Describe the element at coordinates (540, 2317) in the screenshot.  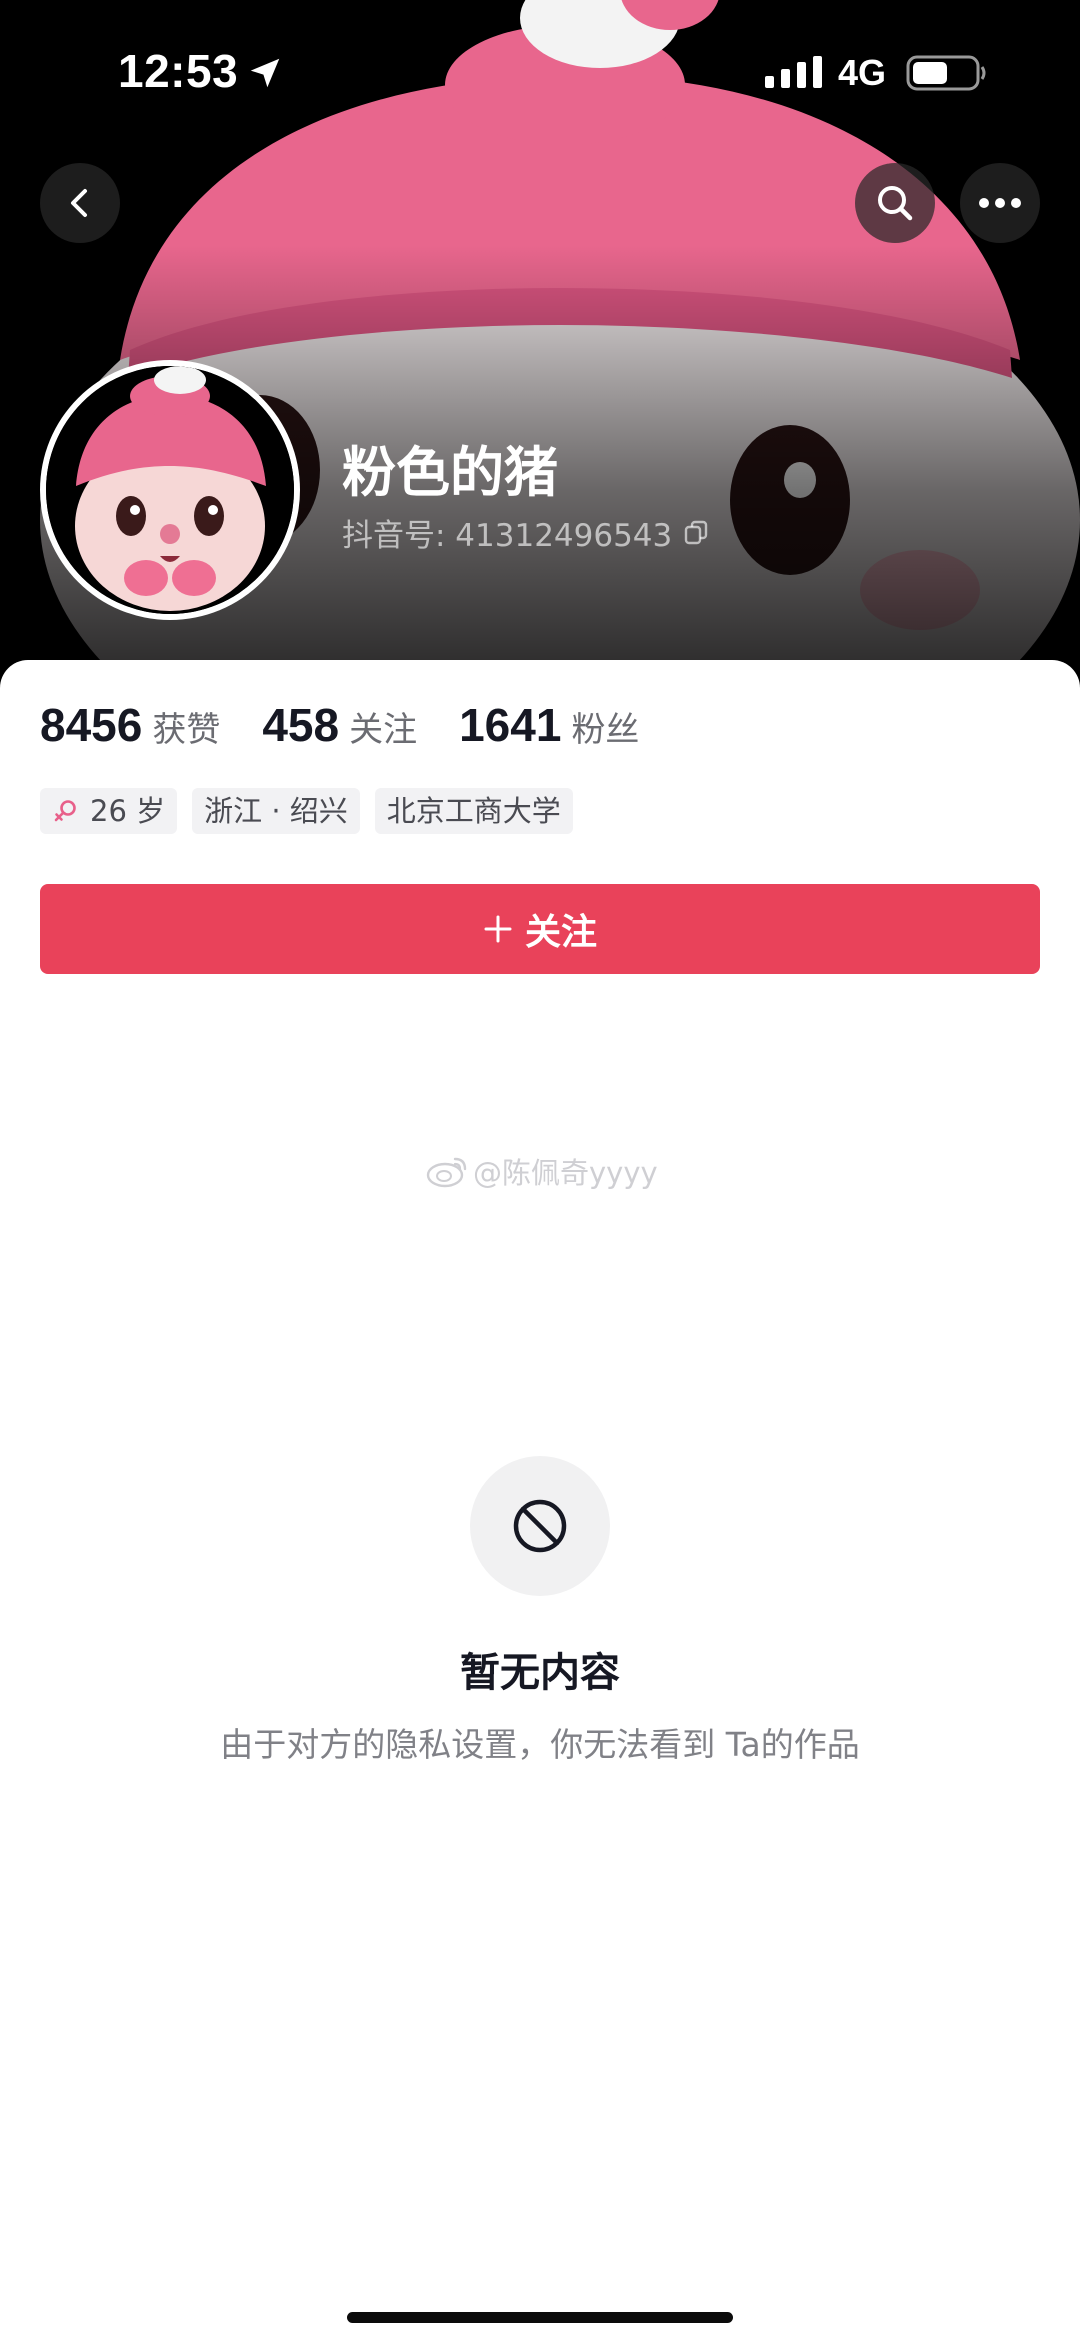
I see `home-indicator` at that location.